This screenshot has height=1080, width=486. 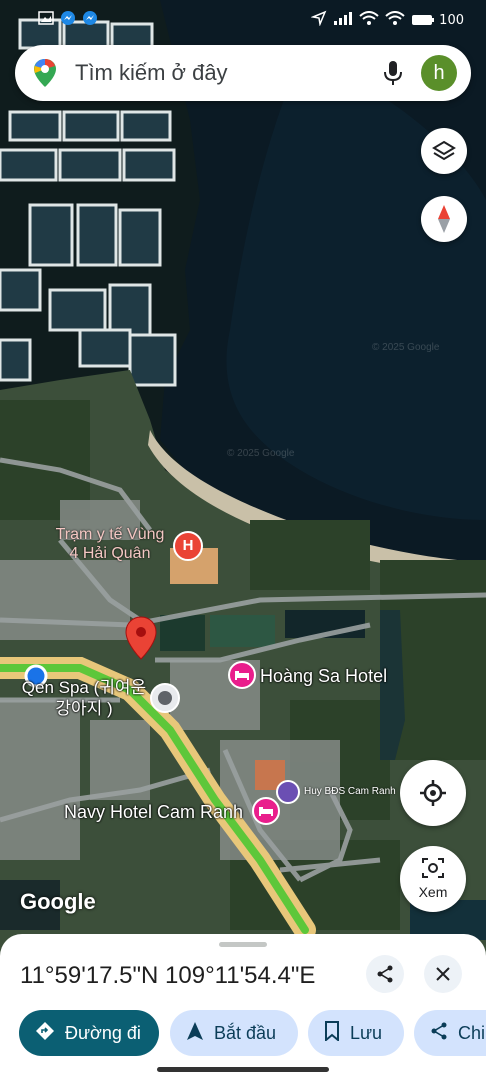 What do you see at coordinates (245, 1032) in the screenshot?
I see `start-label: Bắt đầu` at bounding box center [245, 1032].